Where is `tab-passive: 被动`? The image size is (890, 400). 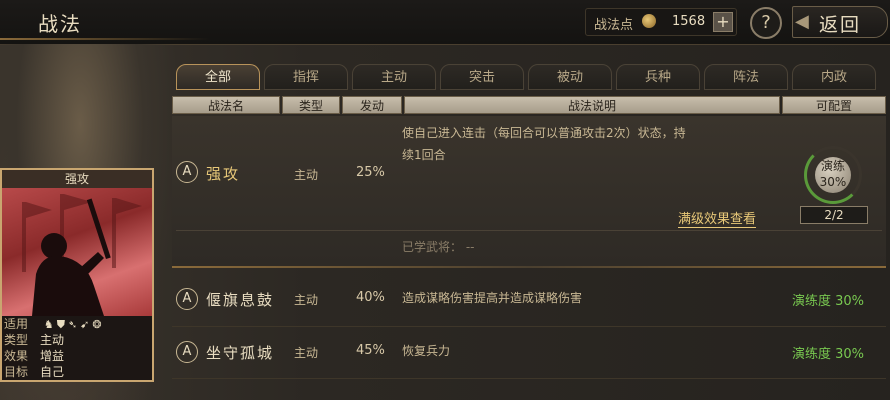
tab-passive: 被动 is located at coordinates (570, 77).